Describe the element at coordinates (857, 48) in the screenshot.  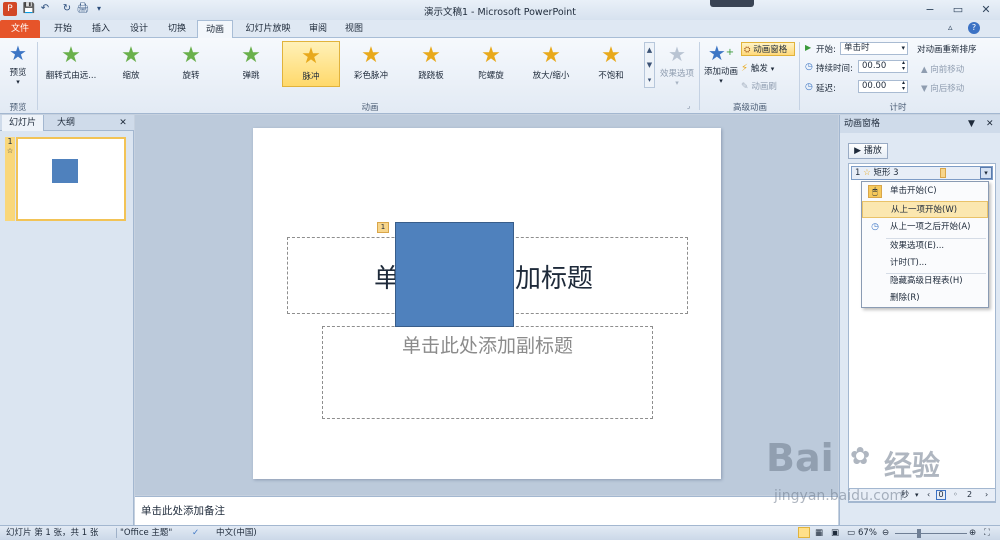
I see `start-value: 单击时` at that location.